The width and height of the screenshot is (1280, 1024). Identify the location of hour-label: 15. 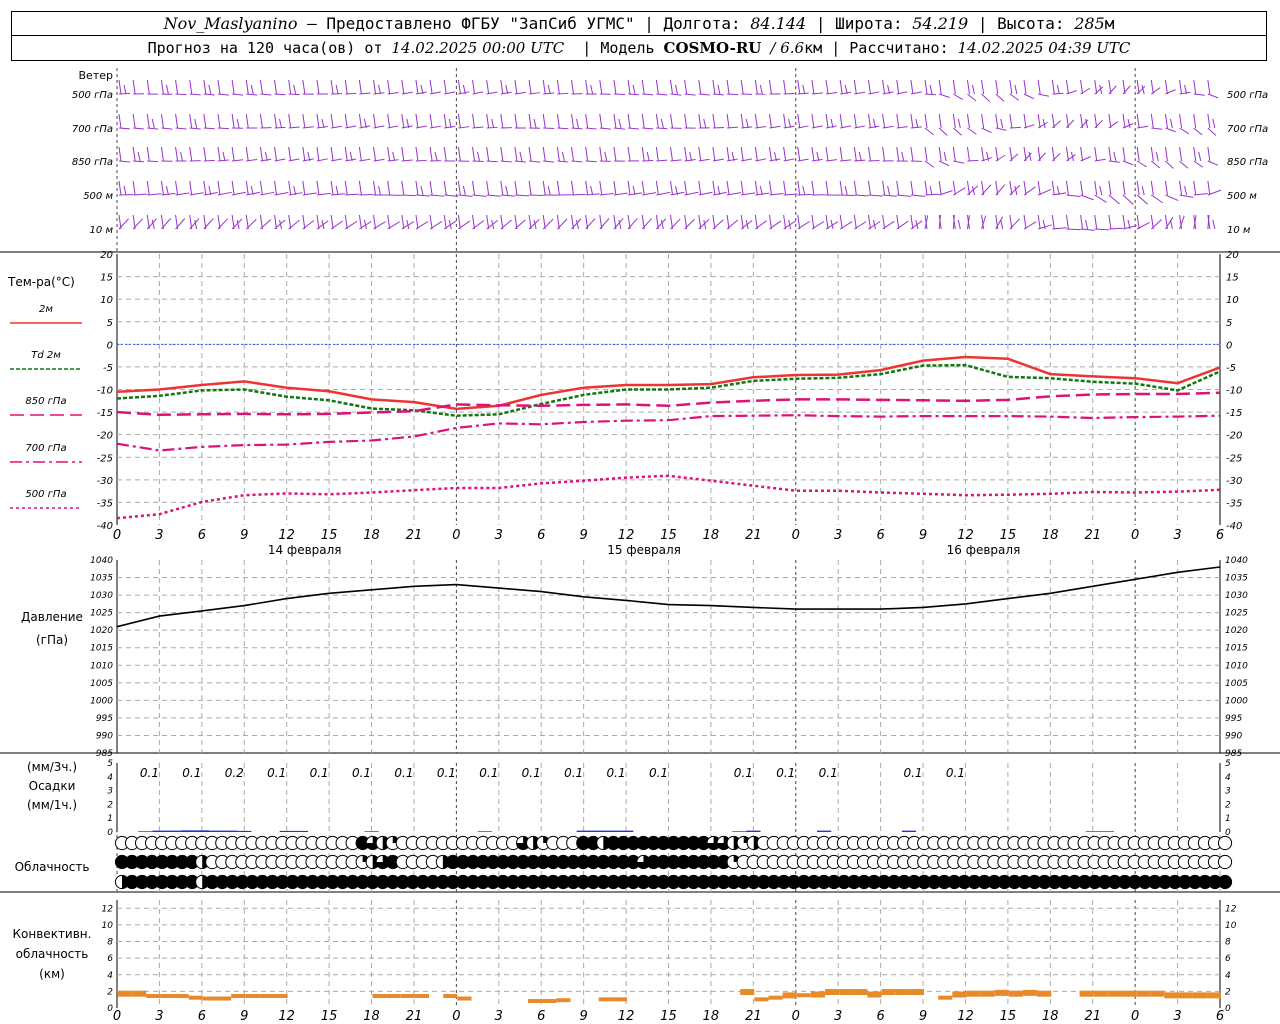
(329, 535).